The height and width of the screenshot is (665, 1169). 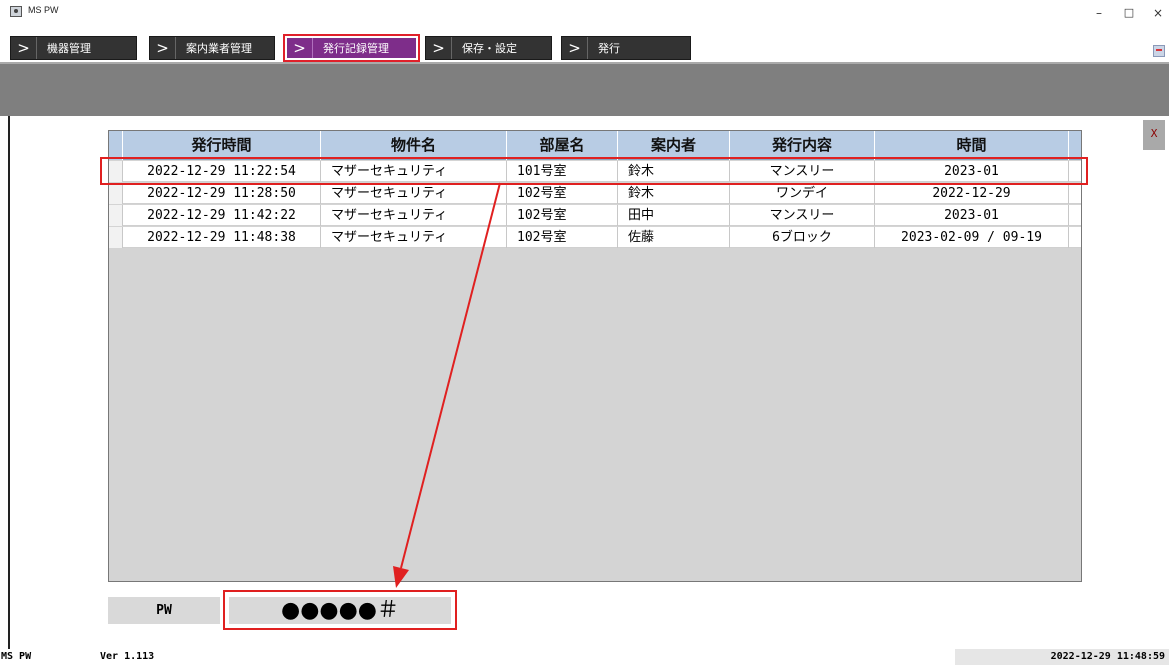 What do you see at coordinates (972, 215) in the screenshot?
I see `cell-time: 2023-01` at bounding box center [972, 215].